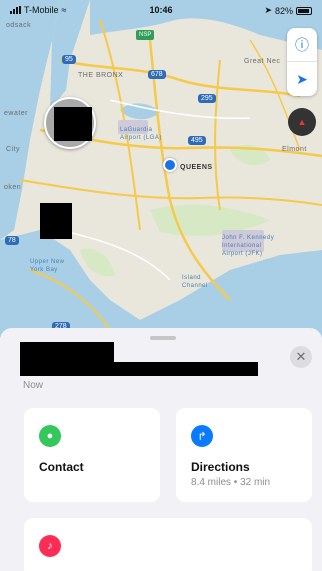  I want to click on map-label-oken: oken, so click(13, 187).